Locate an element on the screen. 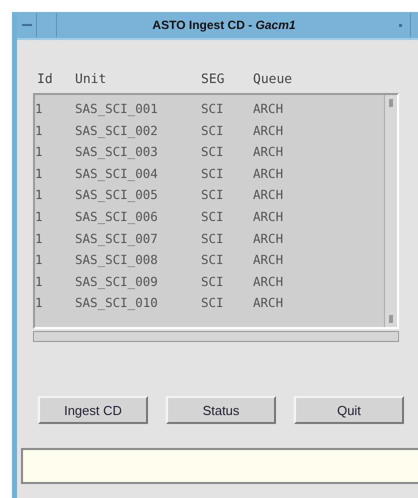 The image size is (418, 498). action-button: Quit is located at coordinates (349, 410).